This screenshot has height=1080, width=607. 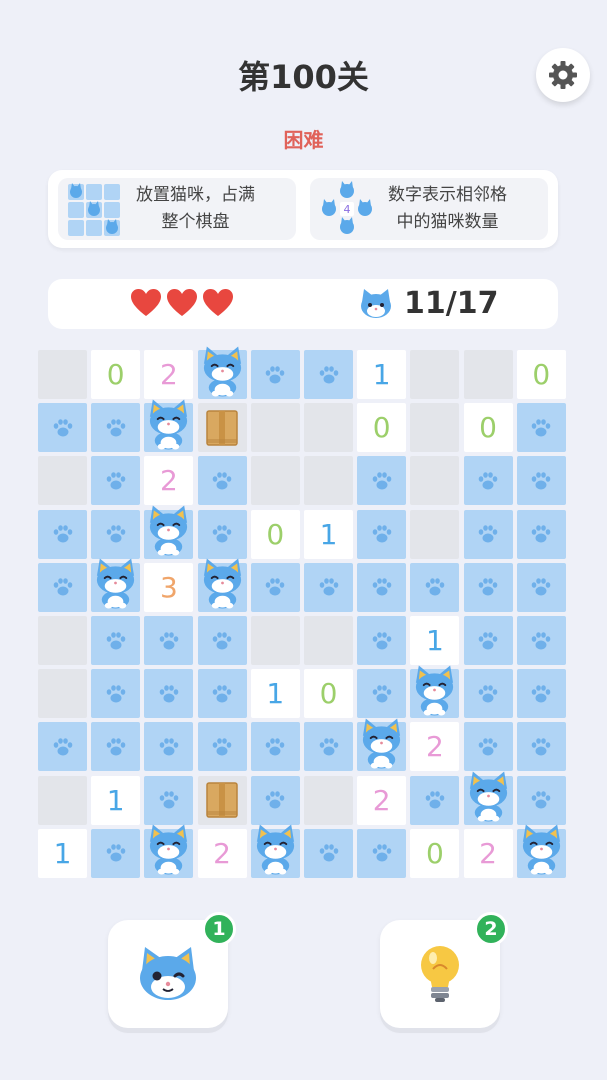 I want to click on cat-wink-button: 1, so click(x=172, y=970).